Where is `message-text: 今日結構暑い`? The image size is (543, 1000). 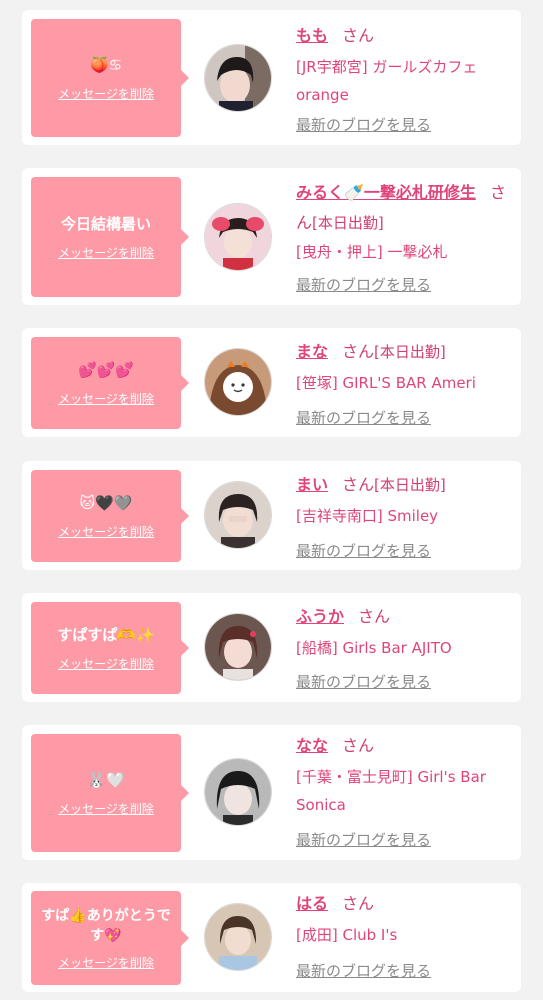
message-text: 今日結構暑い is located at coordinates (105, 224).